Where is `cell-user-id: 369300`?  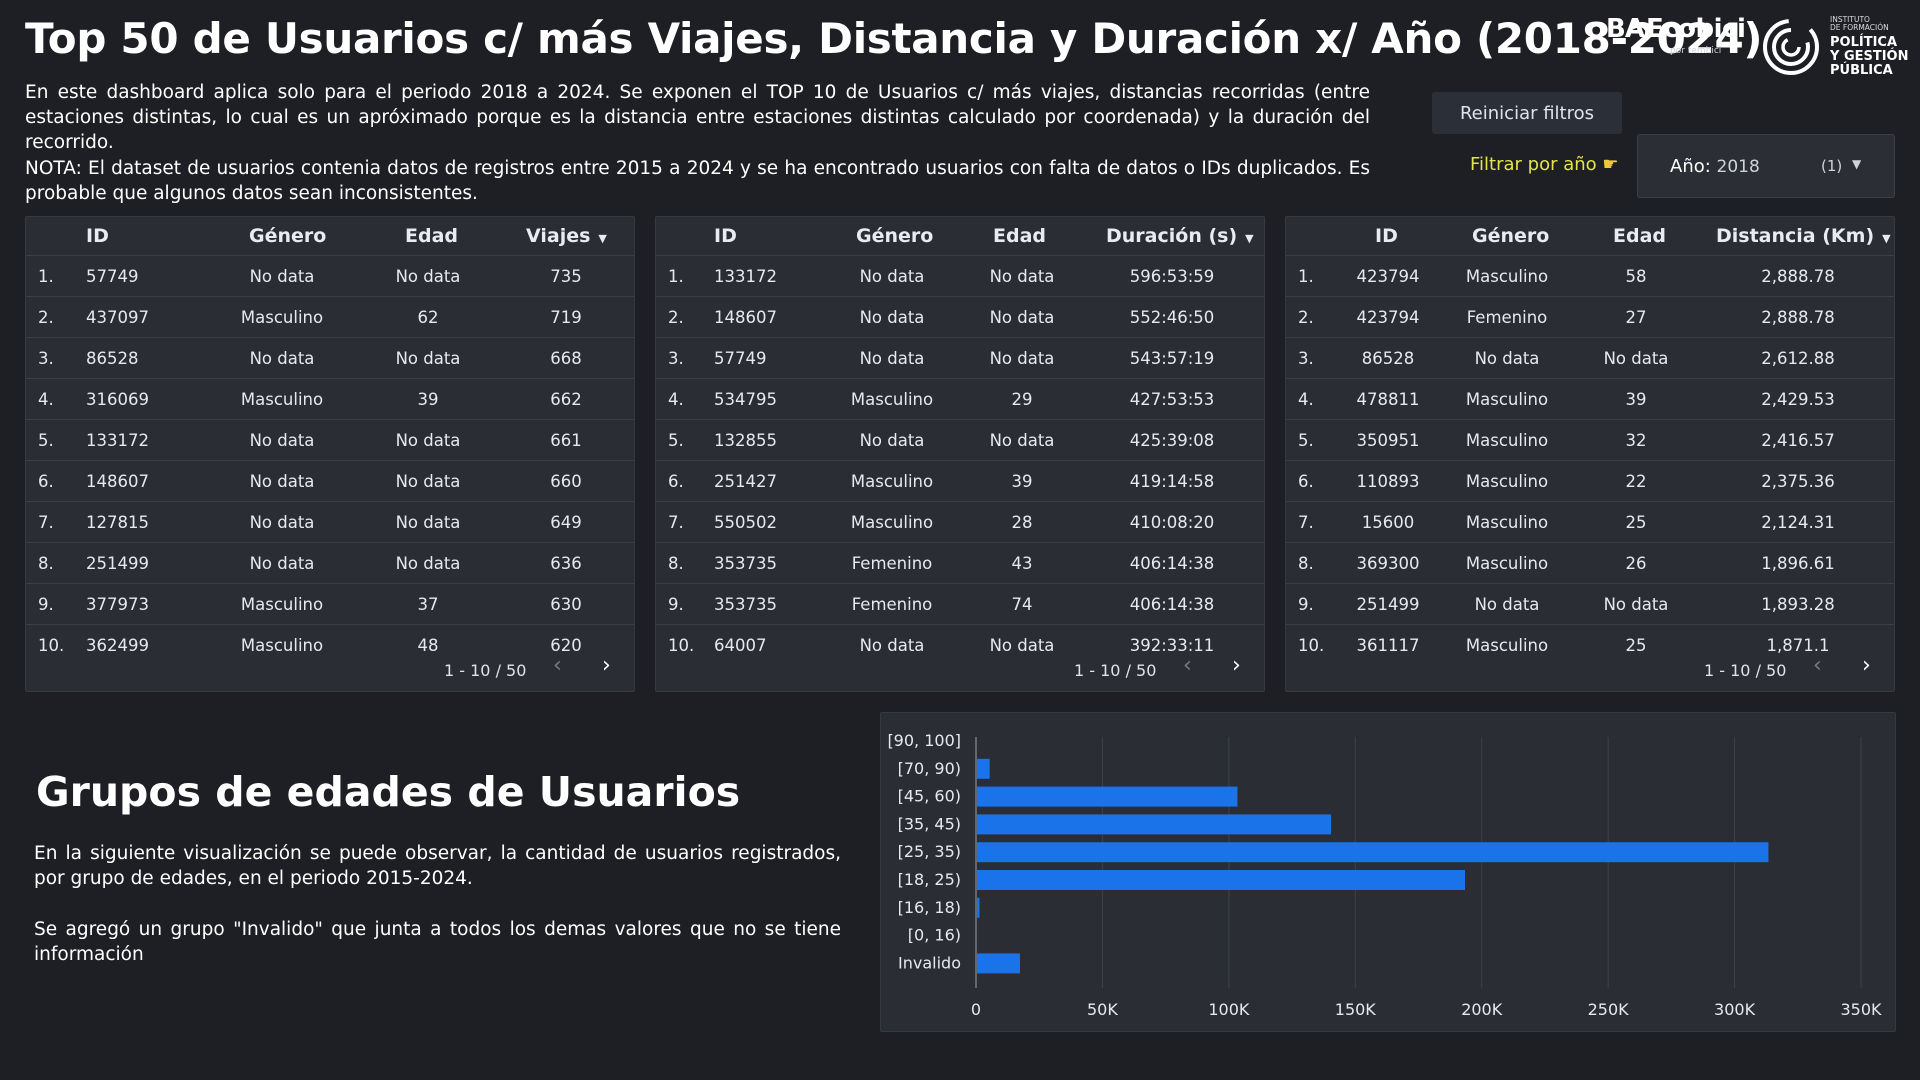 cell-user-id: 369300 is located at coordinates (1388, 563).